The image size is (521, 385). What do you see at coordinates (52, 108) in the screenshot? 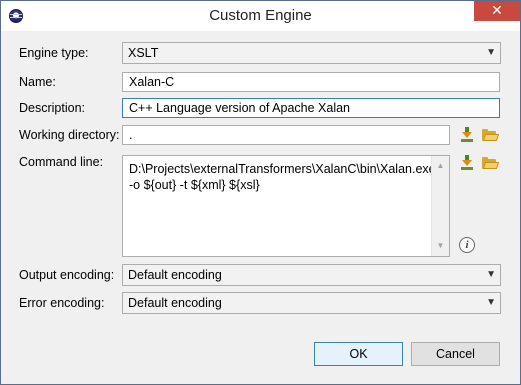
I see `description-label: Description:` at bounding box center [52, 108].